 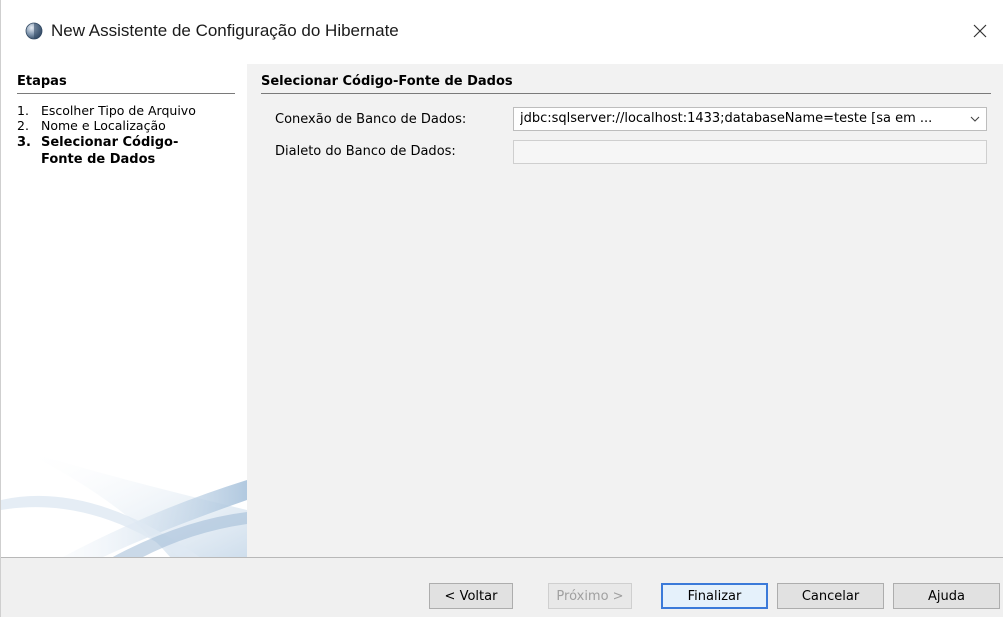 I want to click on close-button, so click(x=980, y=31).